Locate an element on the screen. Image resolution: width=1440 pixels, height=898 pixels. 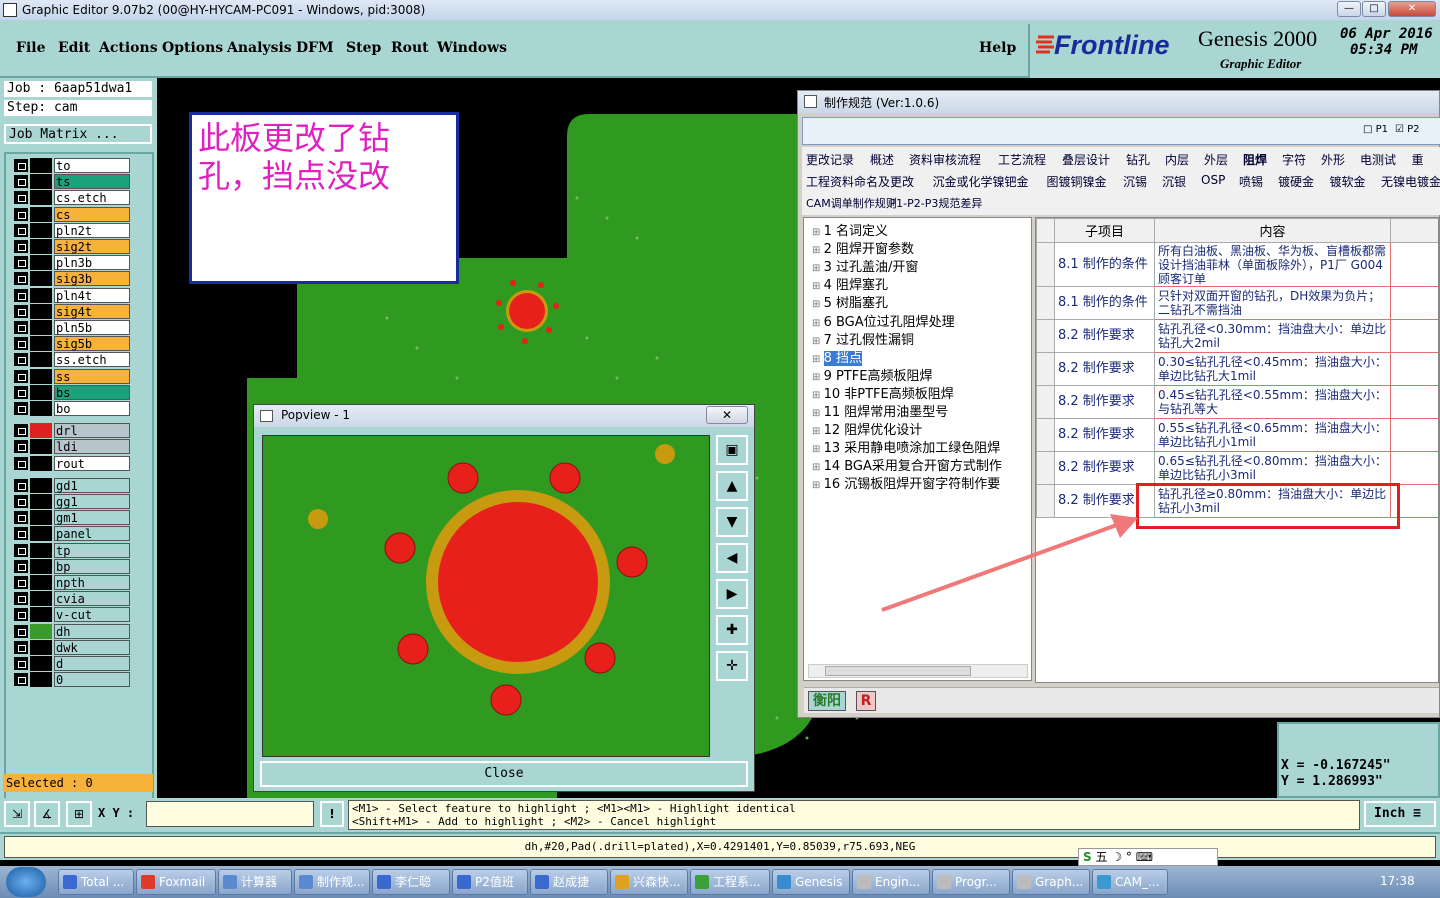
pan-down-icon: ▼ is located at coordinates (732, 522).